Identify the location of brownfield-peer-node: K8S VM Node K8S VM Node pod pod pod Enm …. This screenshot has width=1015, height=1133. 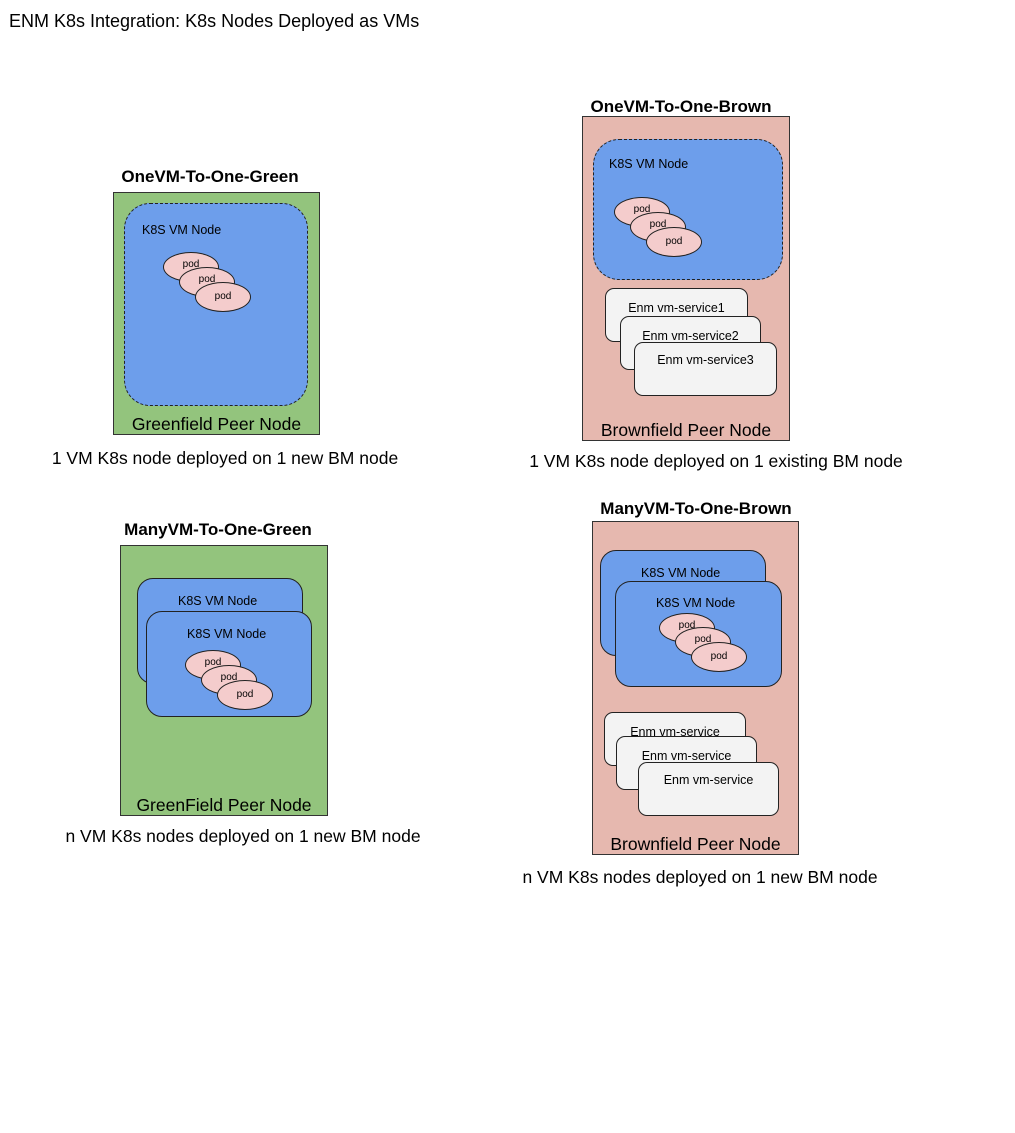
(695, 688).